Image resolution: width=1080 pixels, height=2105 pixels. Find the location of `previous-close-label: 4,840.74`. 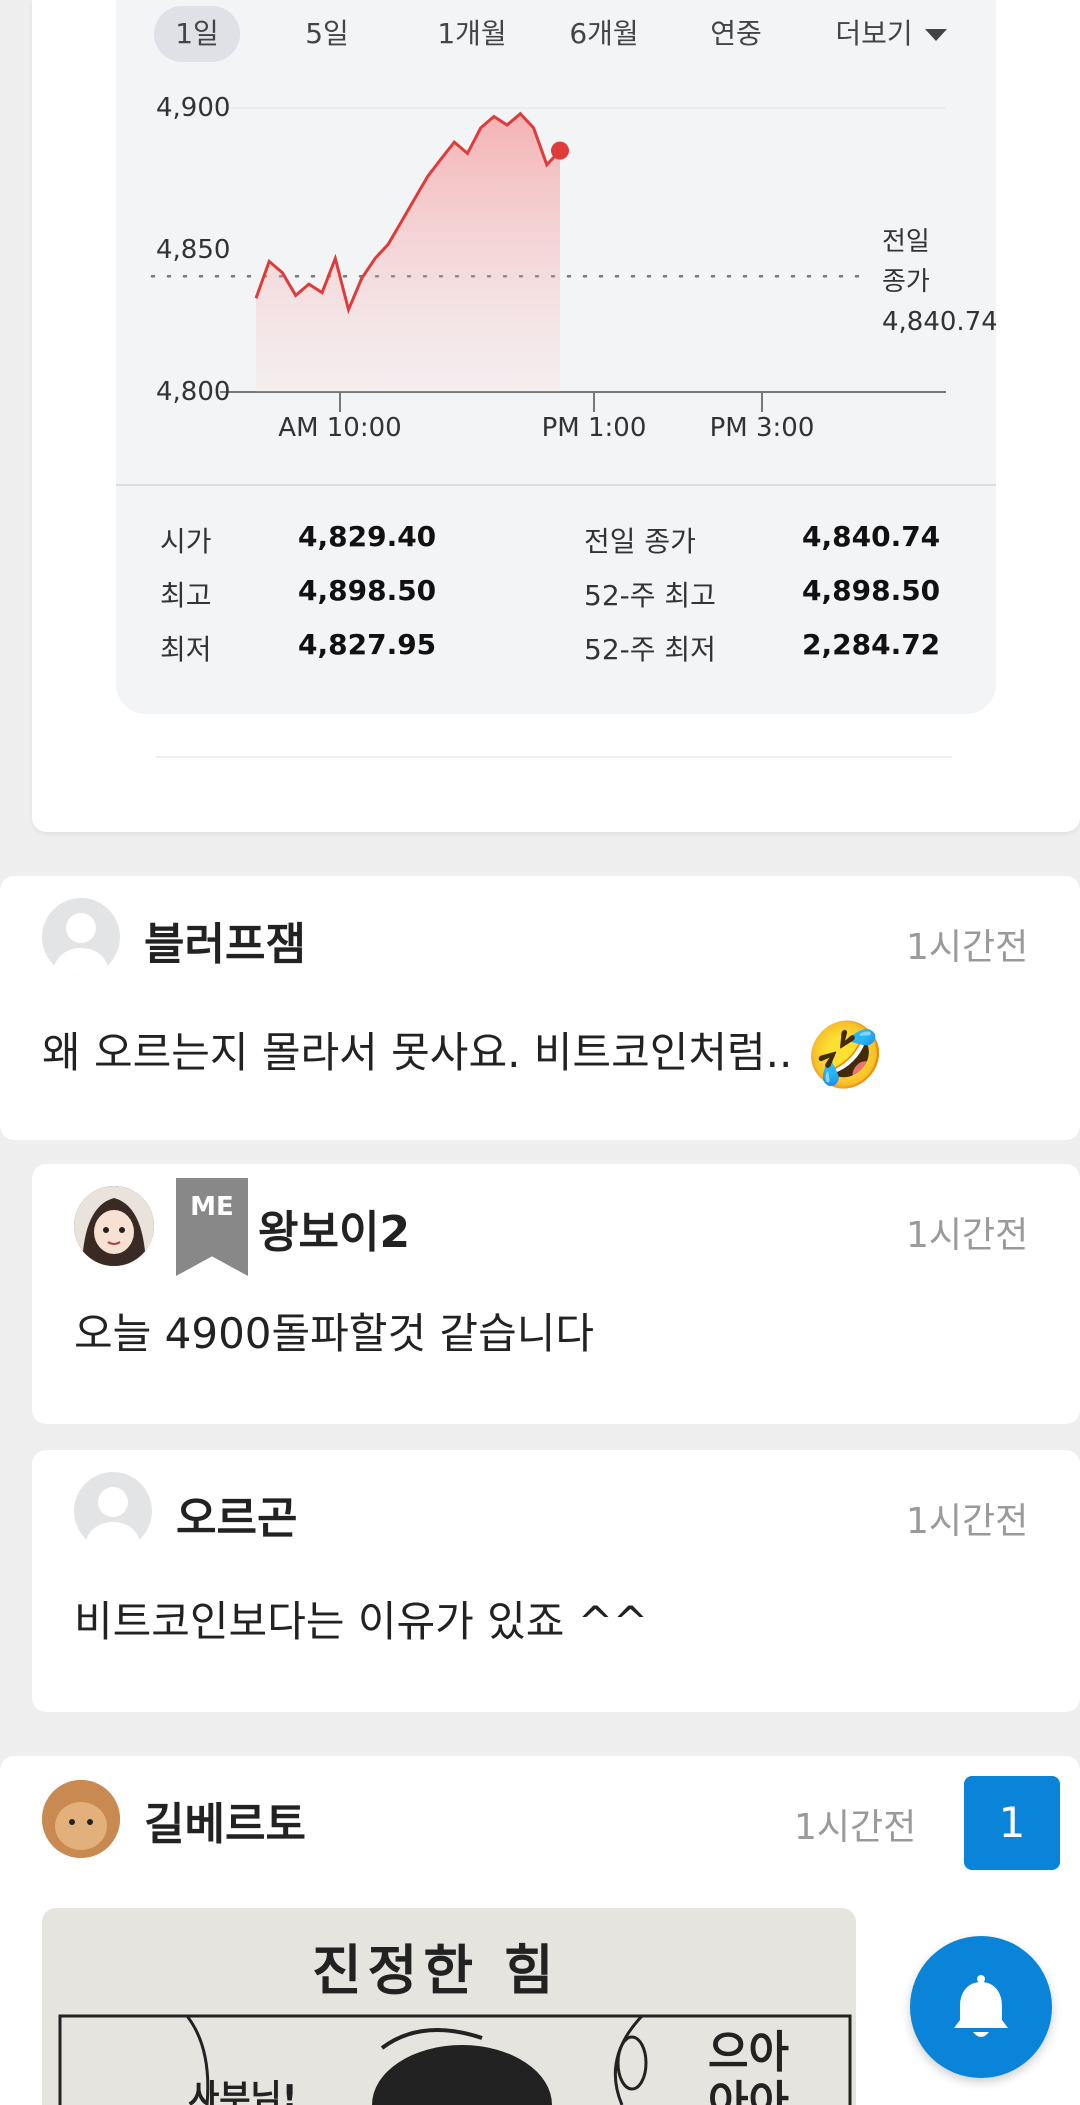

previous-close-label: 4,840.74 is located at coordinates (939, 322).